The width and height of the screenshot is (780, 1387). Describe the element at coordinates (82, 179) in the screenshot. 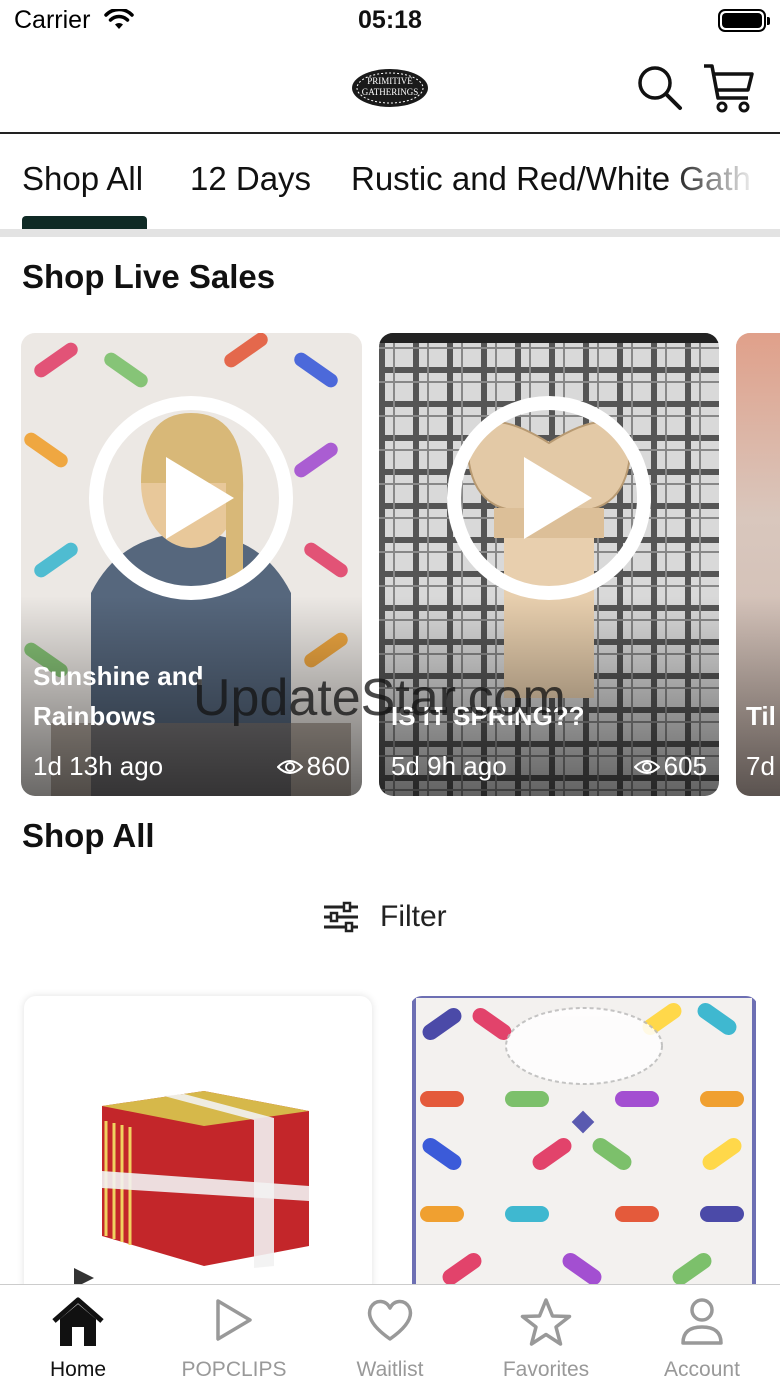

I see `tab-shop-all: Shop All` at that location.